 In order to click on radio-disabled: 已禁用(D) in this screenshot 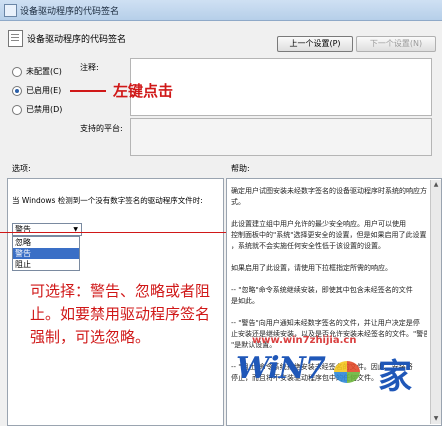, I will do `click(37, 110)`.